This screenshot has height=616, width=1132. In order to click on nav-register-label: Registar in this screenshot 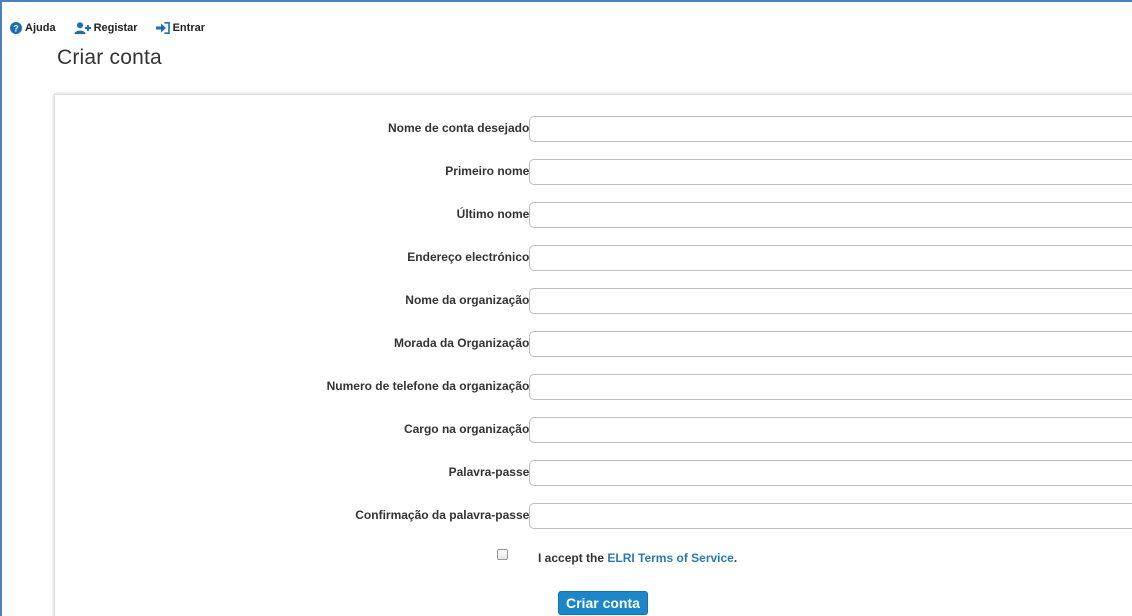, I will do `click(115, 28)`.